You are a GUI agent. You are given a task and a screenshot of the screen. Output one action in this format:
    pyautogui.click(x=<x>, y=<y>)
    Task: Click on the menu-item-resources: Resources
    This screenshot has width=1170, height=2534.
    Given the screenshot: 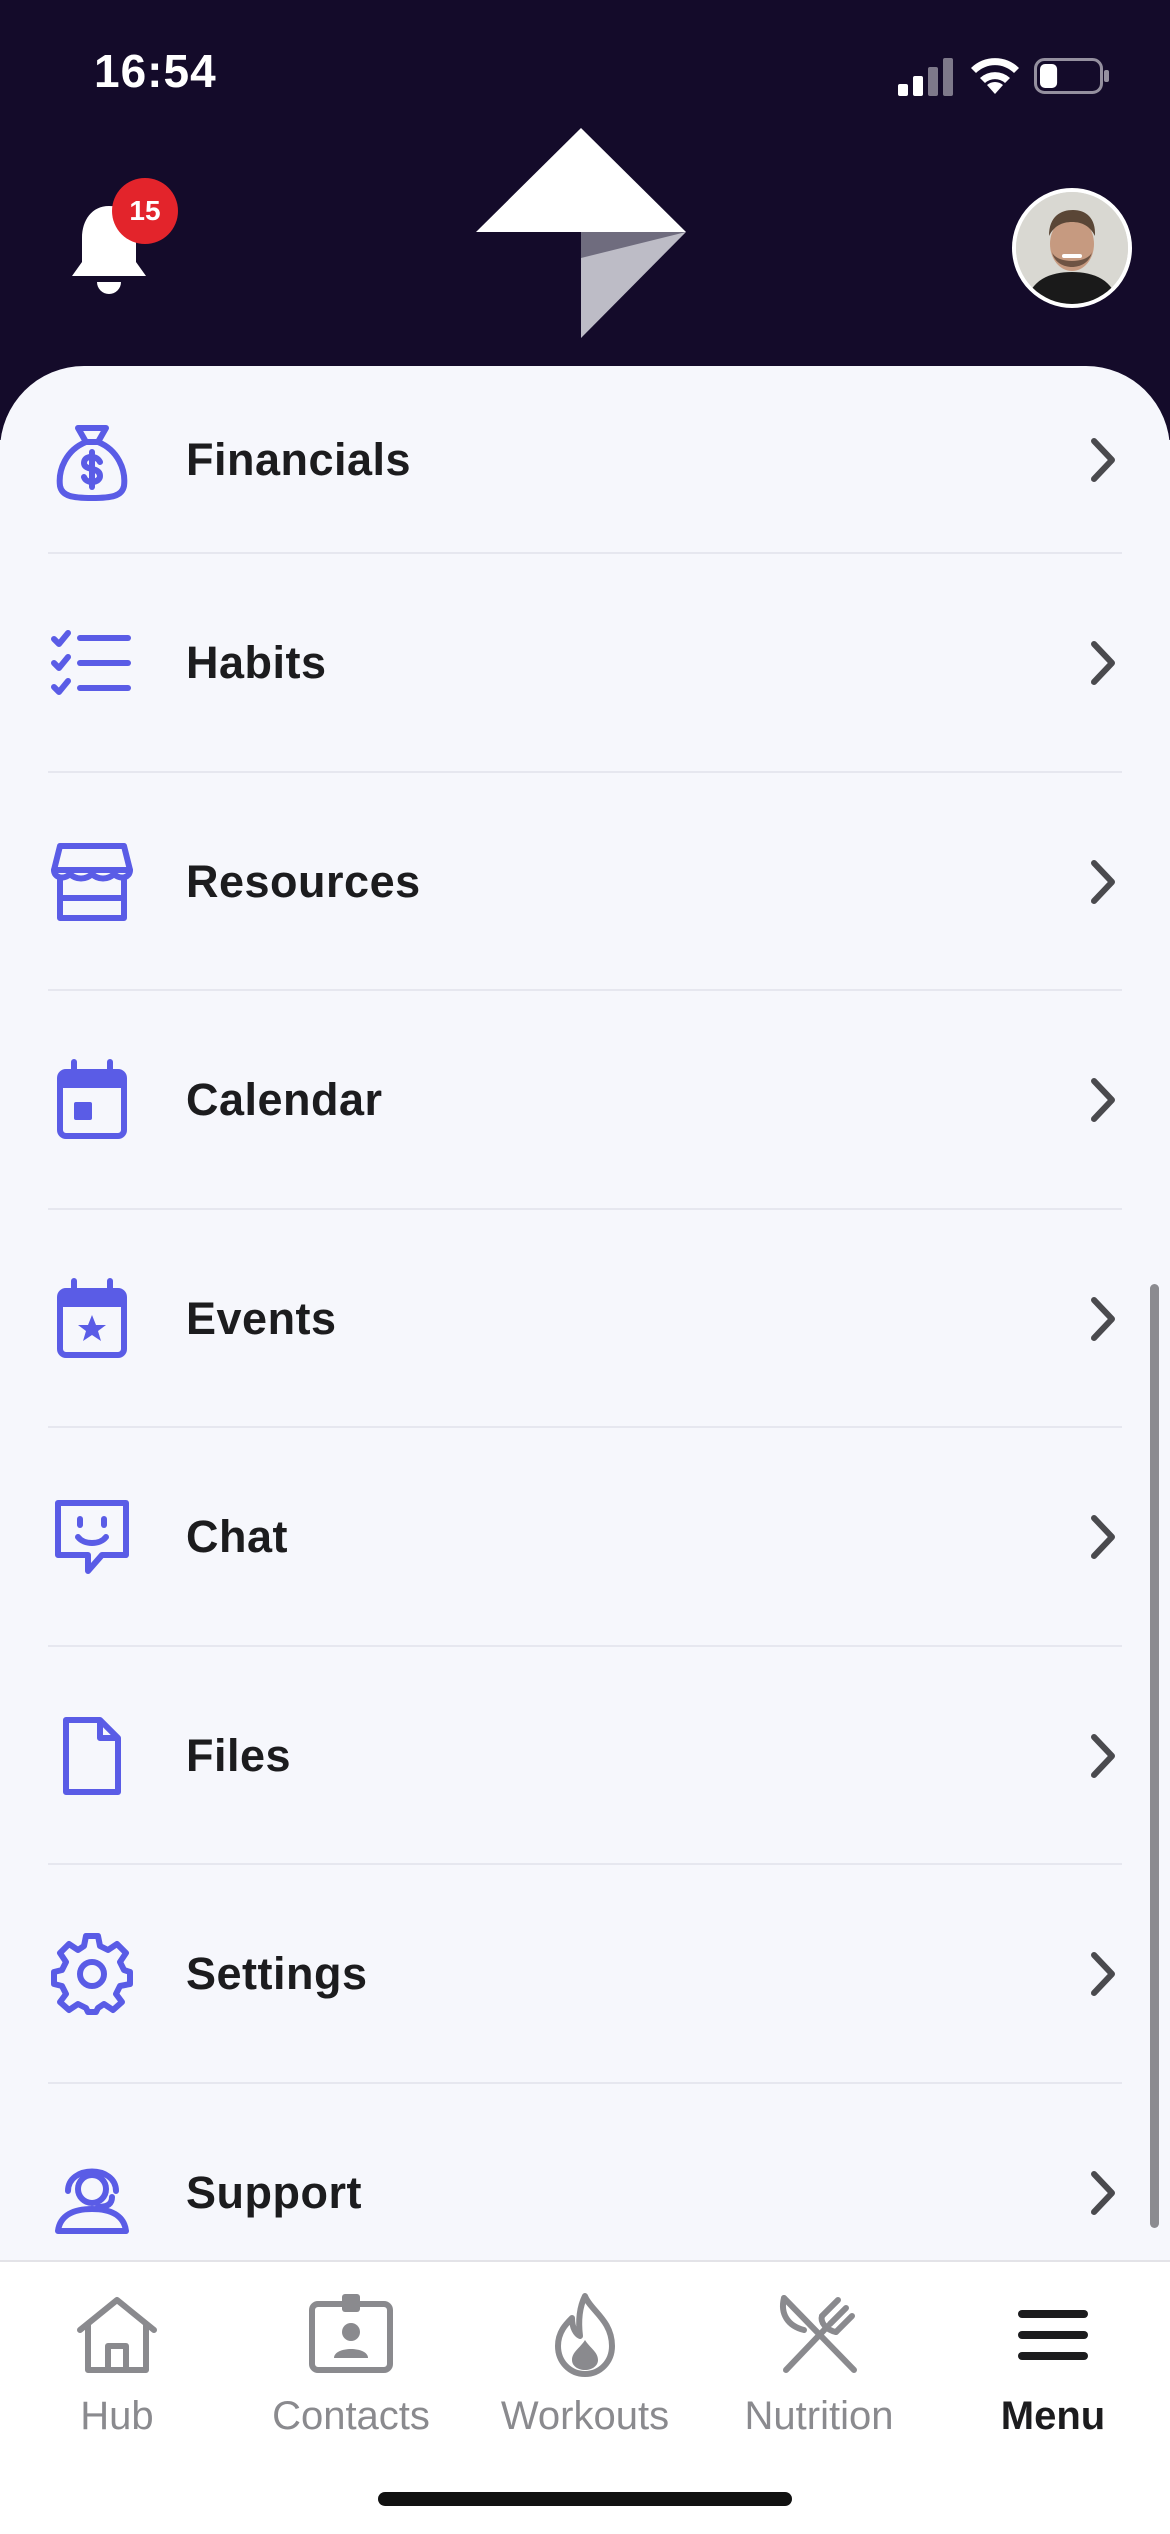 What is the action you would take?
    pyautogui.click(x=585, y=882)
    